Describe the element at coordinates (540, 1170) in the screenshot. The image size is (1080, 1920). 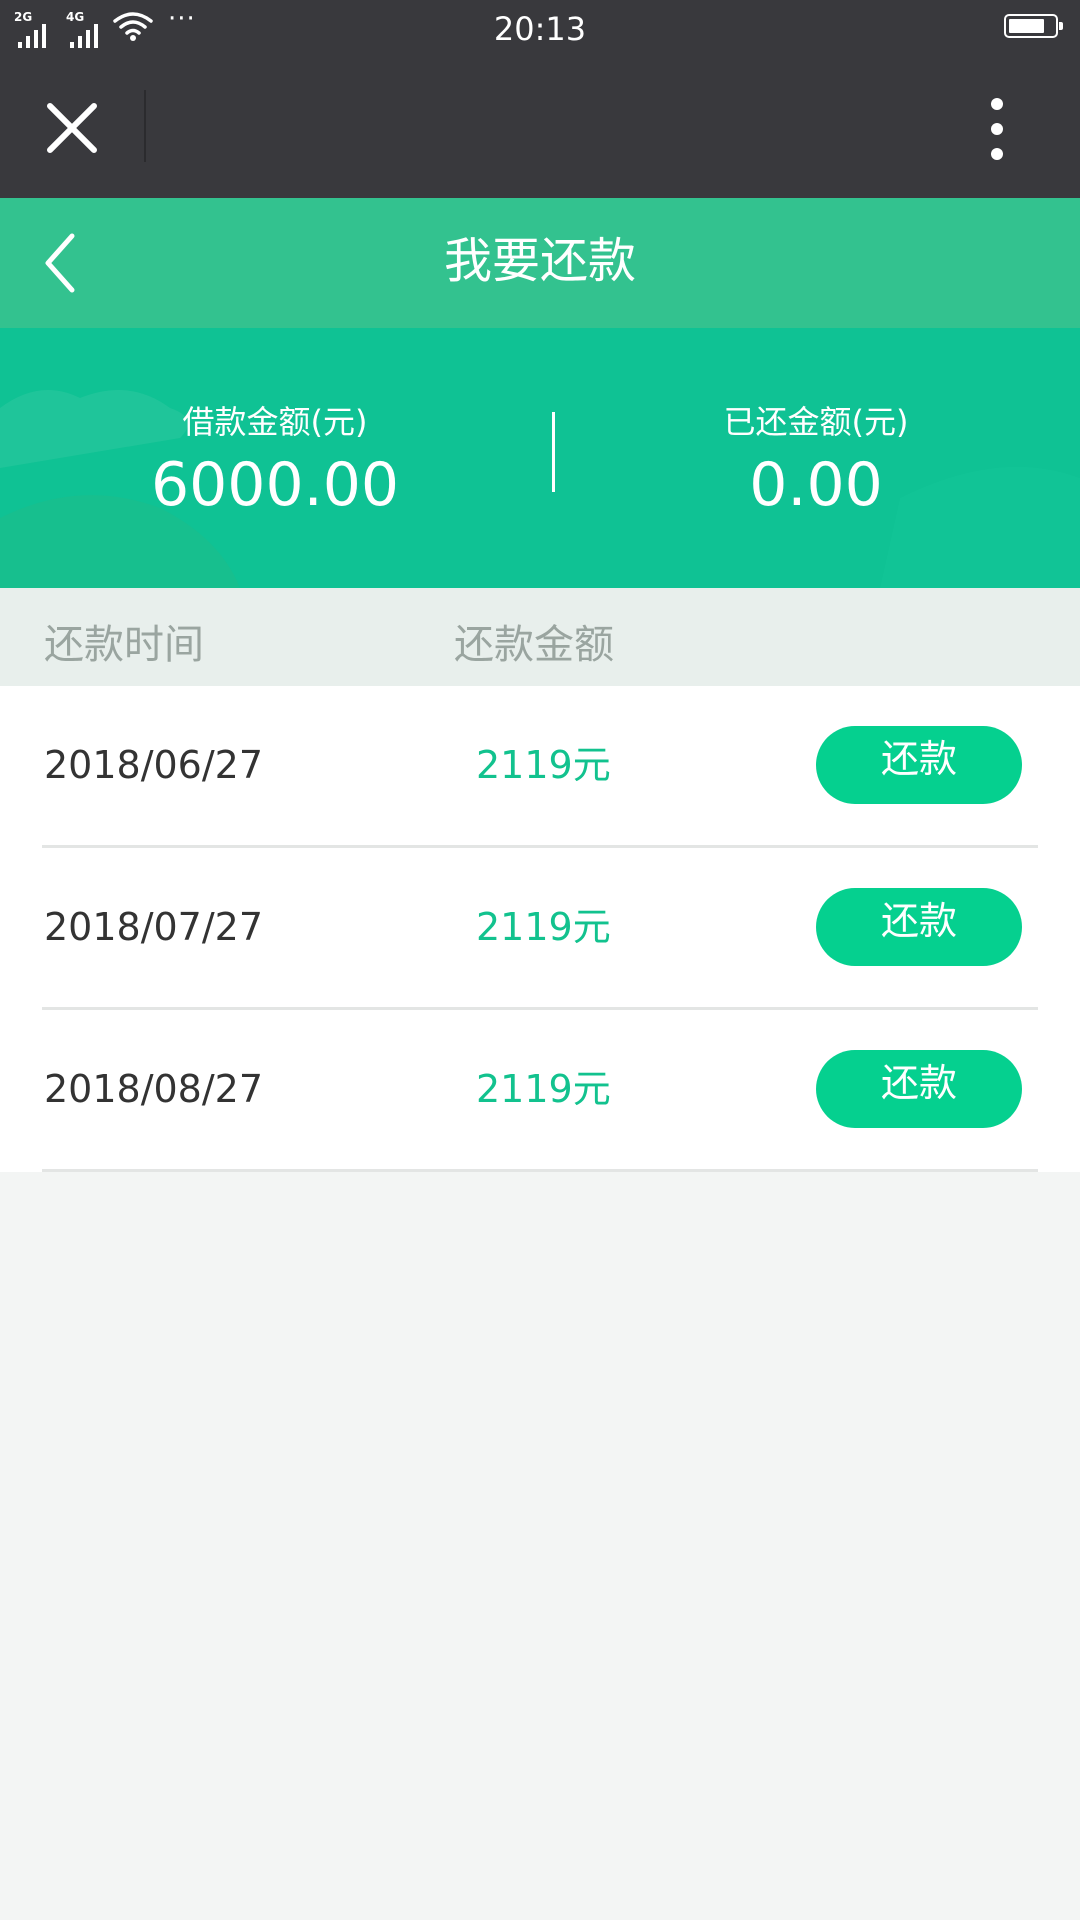
I see `row-divider` at that location.